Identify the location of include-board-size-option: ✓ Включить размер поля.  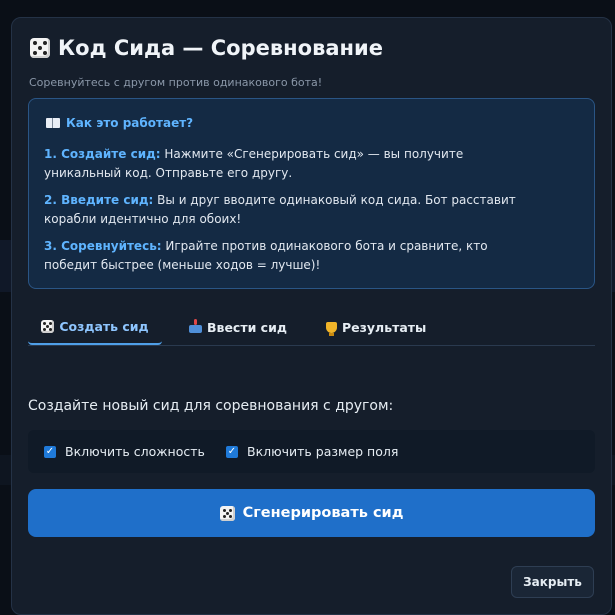
(312, 451).